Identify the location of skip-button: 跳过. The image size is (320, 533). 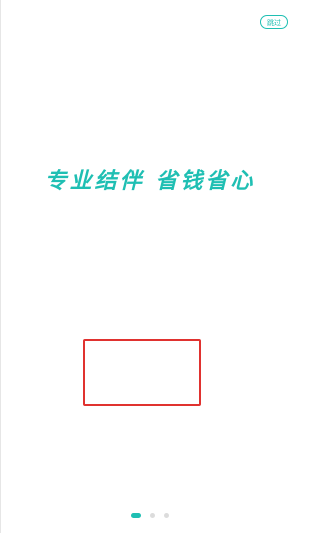
(274, 22).